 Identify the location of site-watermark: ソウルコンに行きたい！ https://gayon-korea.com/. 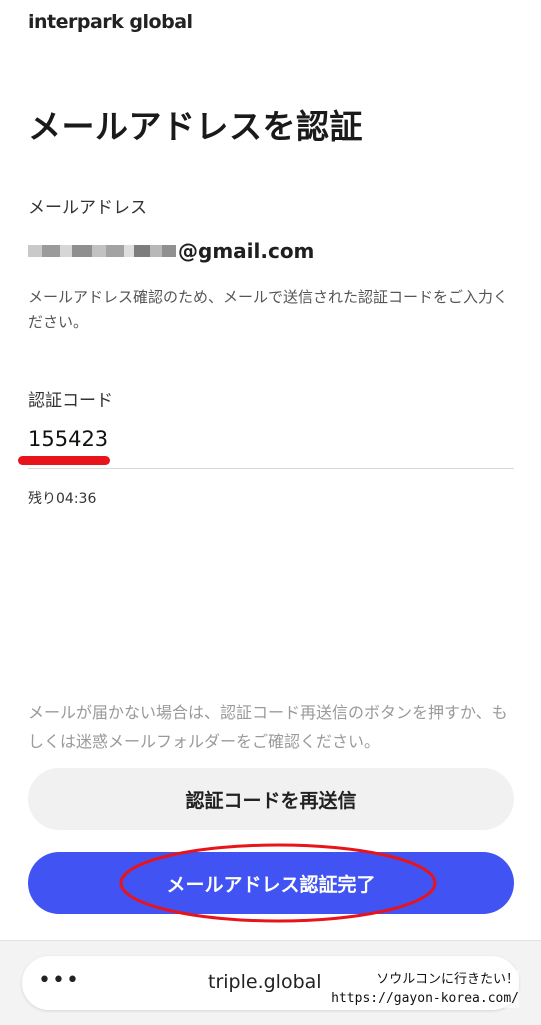
(425, 989).